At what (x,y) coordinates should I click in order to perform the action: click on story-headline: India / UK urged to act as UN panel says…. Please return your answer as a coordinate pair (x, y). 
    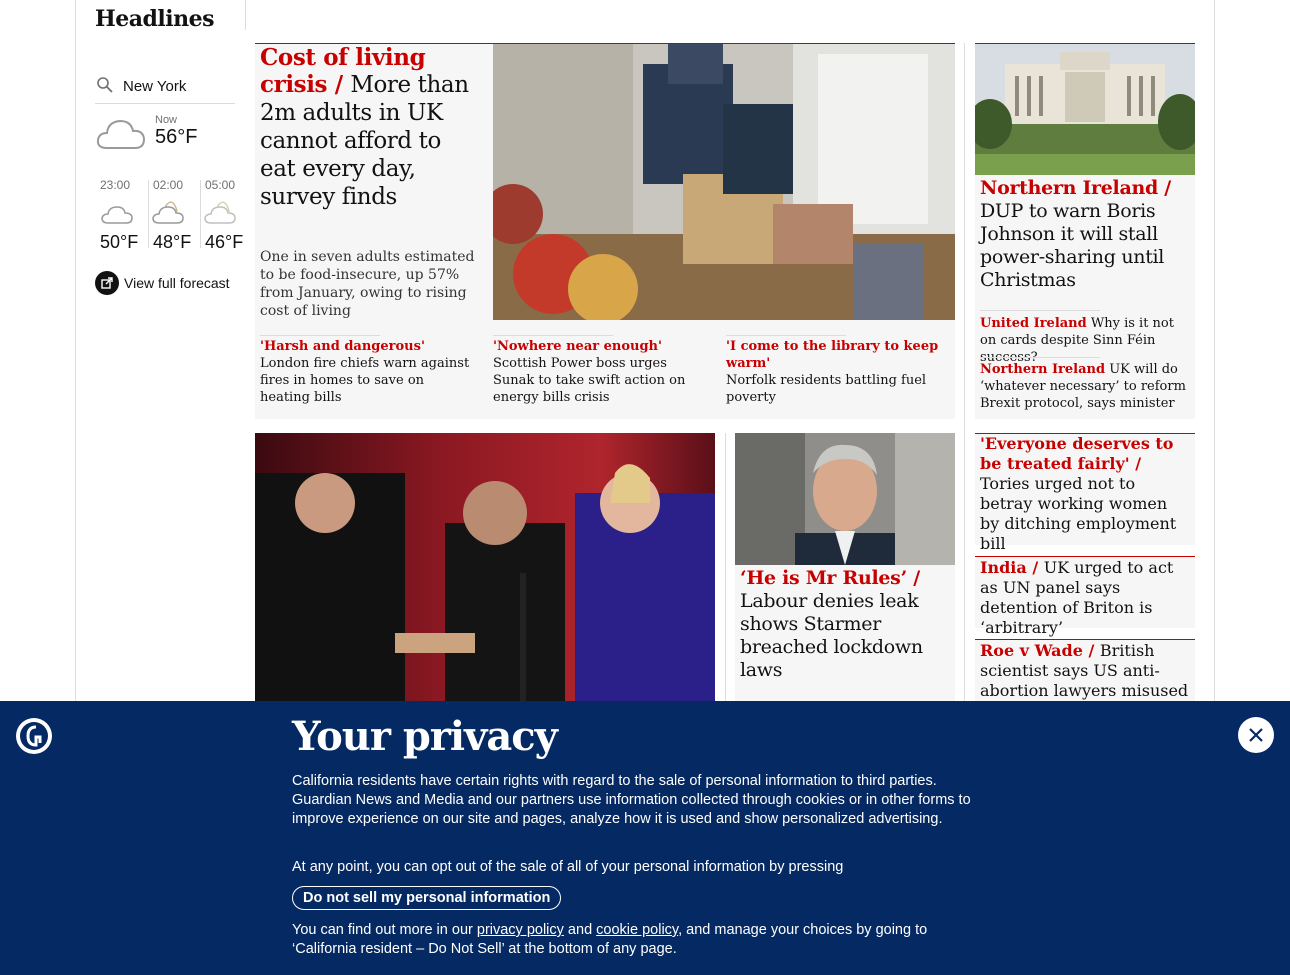
    Looking at the image, I should click on (1085, 598).